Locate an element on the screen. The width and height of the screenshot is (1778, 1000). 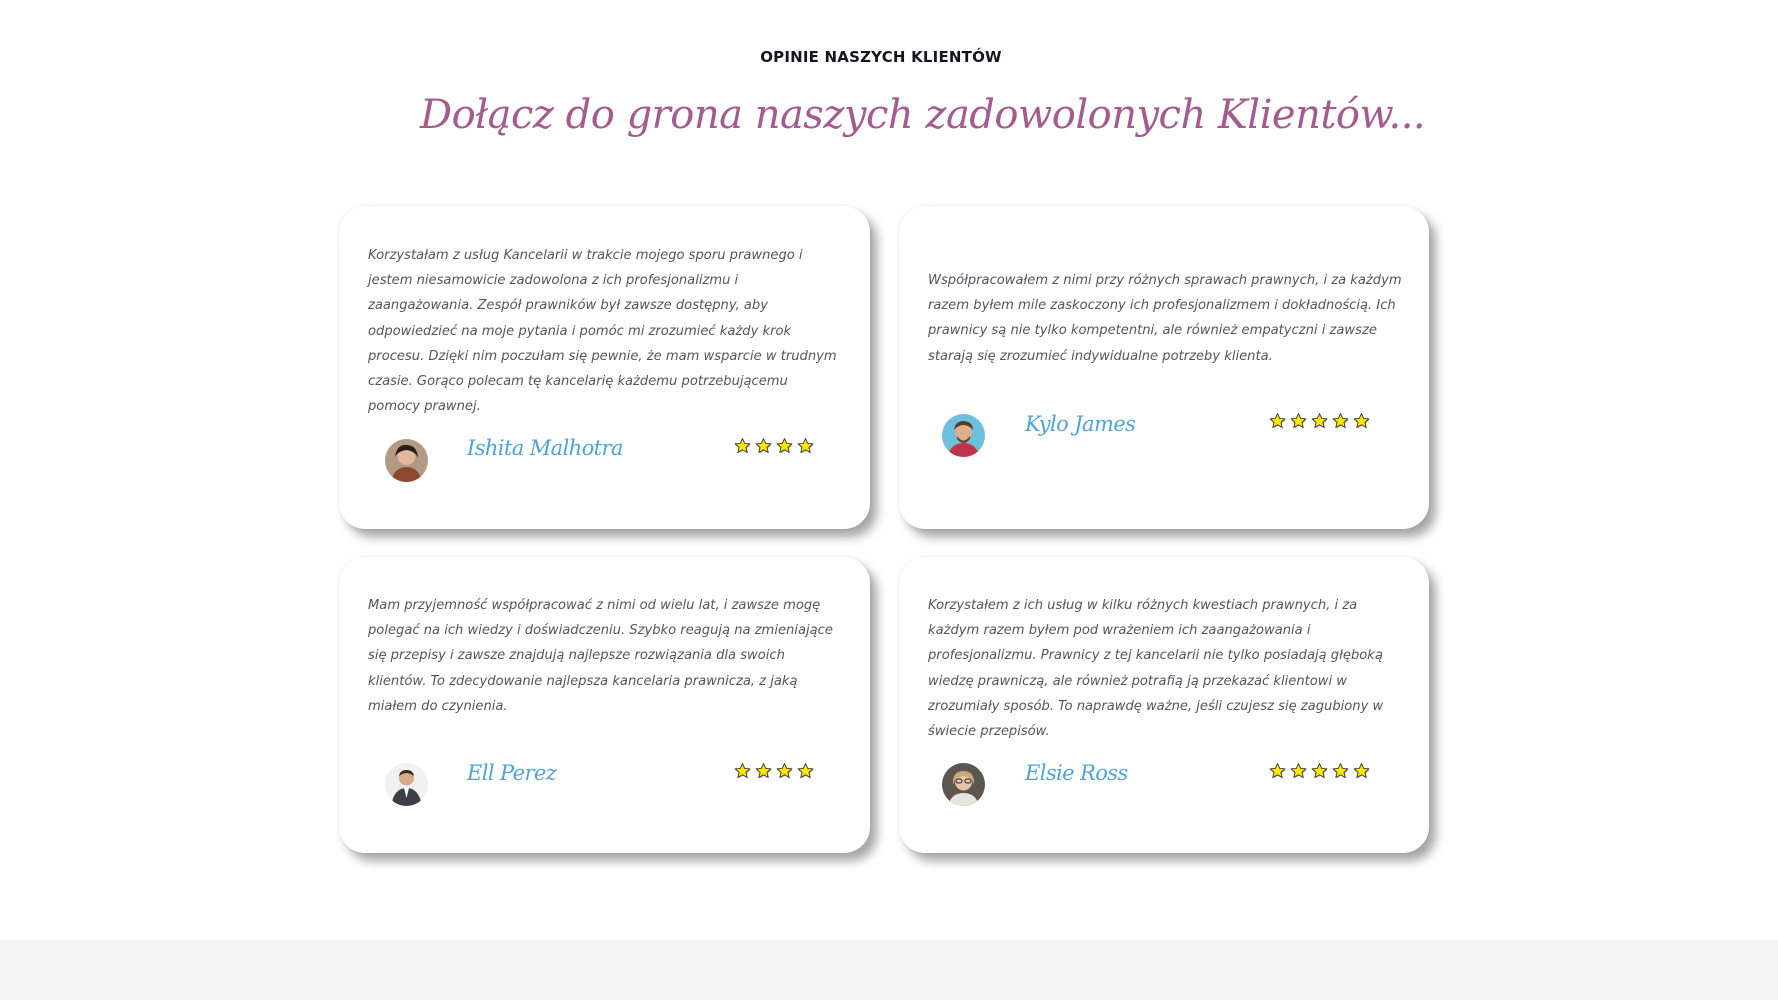
author-name: Ell Perez is located at coordinates (512, 773).